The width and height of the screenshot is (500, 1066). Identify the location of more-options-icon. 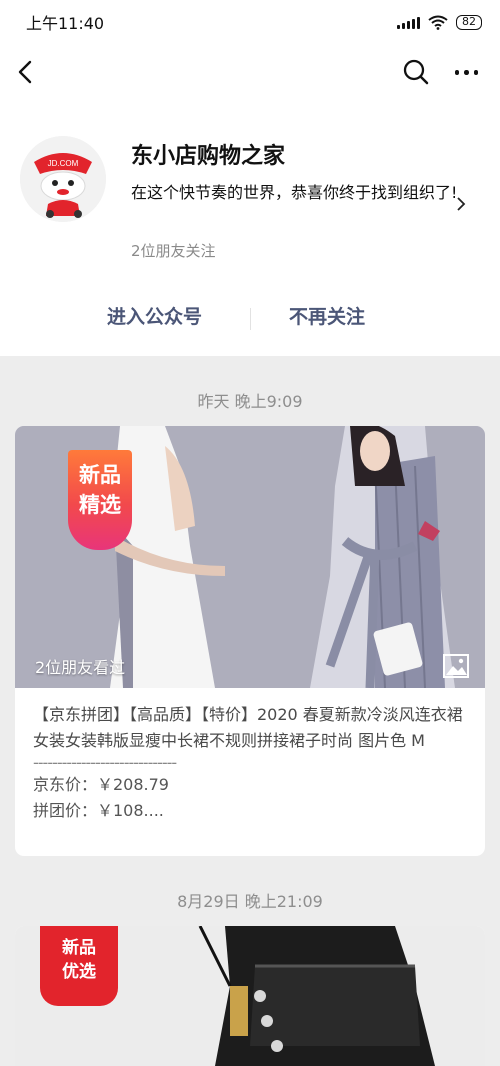
(466, 72).